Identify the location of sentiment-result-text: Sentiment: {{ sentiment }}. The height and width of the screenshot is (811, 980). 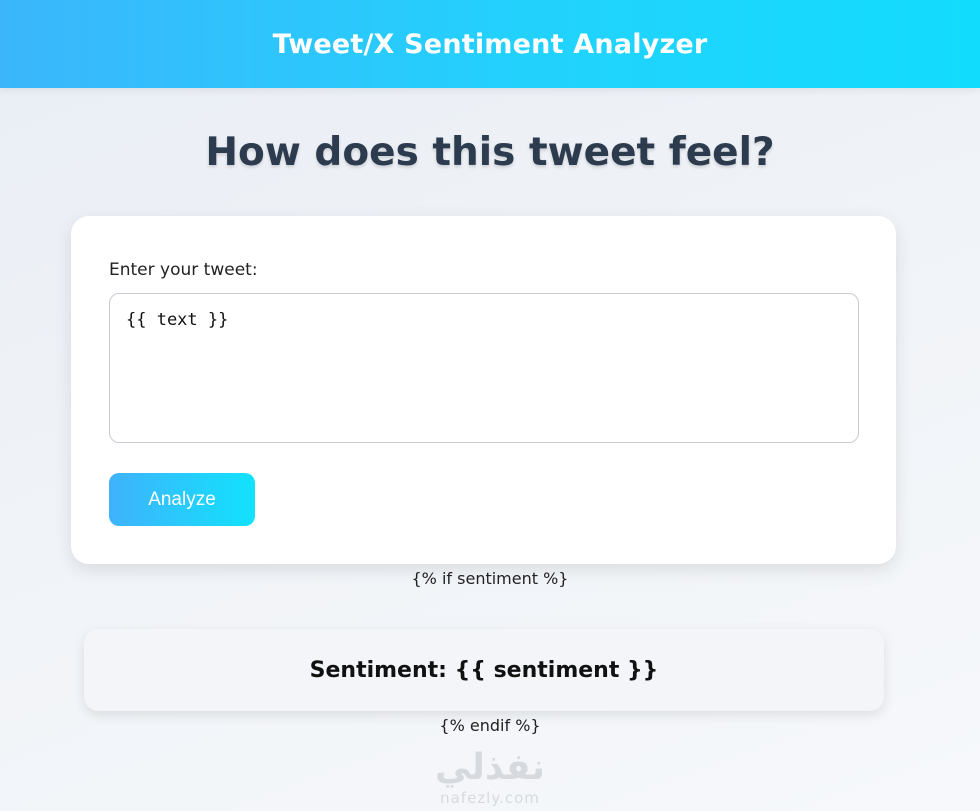
(484, 670).